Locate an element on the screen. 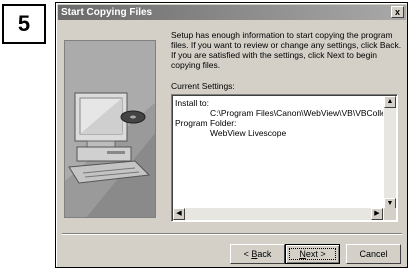 Image resolution: width=410 pixels, height=270 pixels. horizontal-scrollbar: ◀ ▶ is located at coordinates (278, 214).